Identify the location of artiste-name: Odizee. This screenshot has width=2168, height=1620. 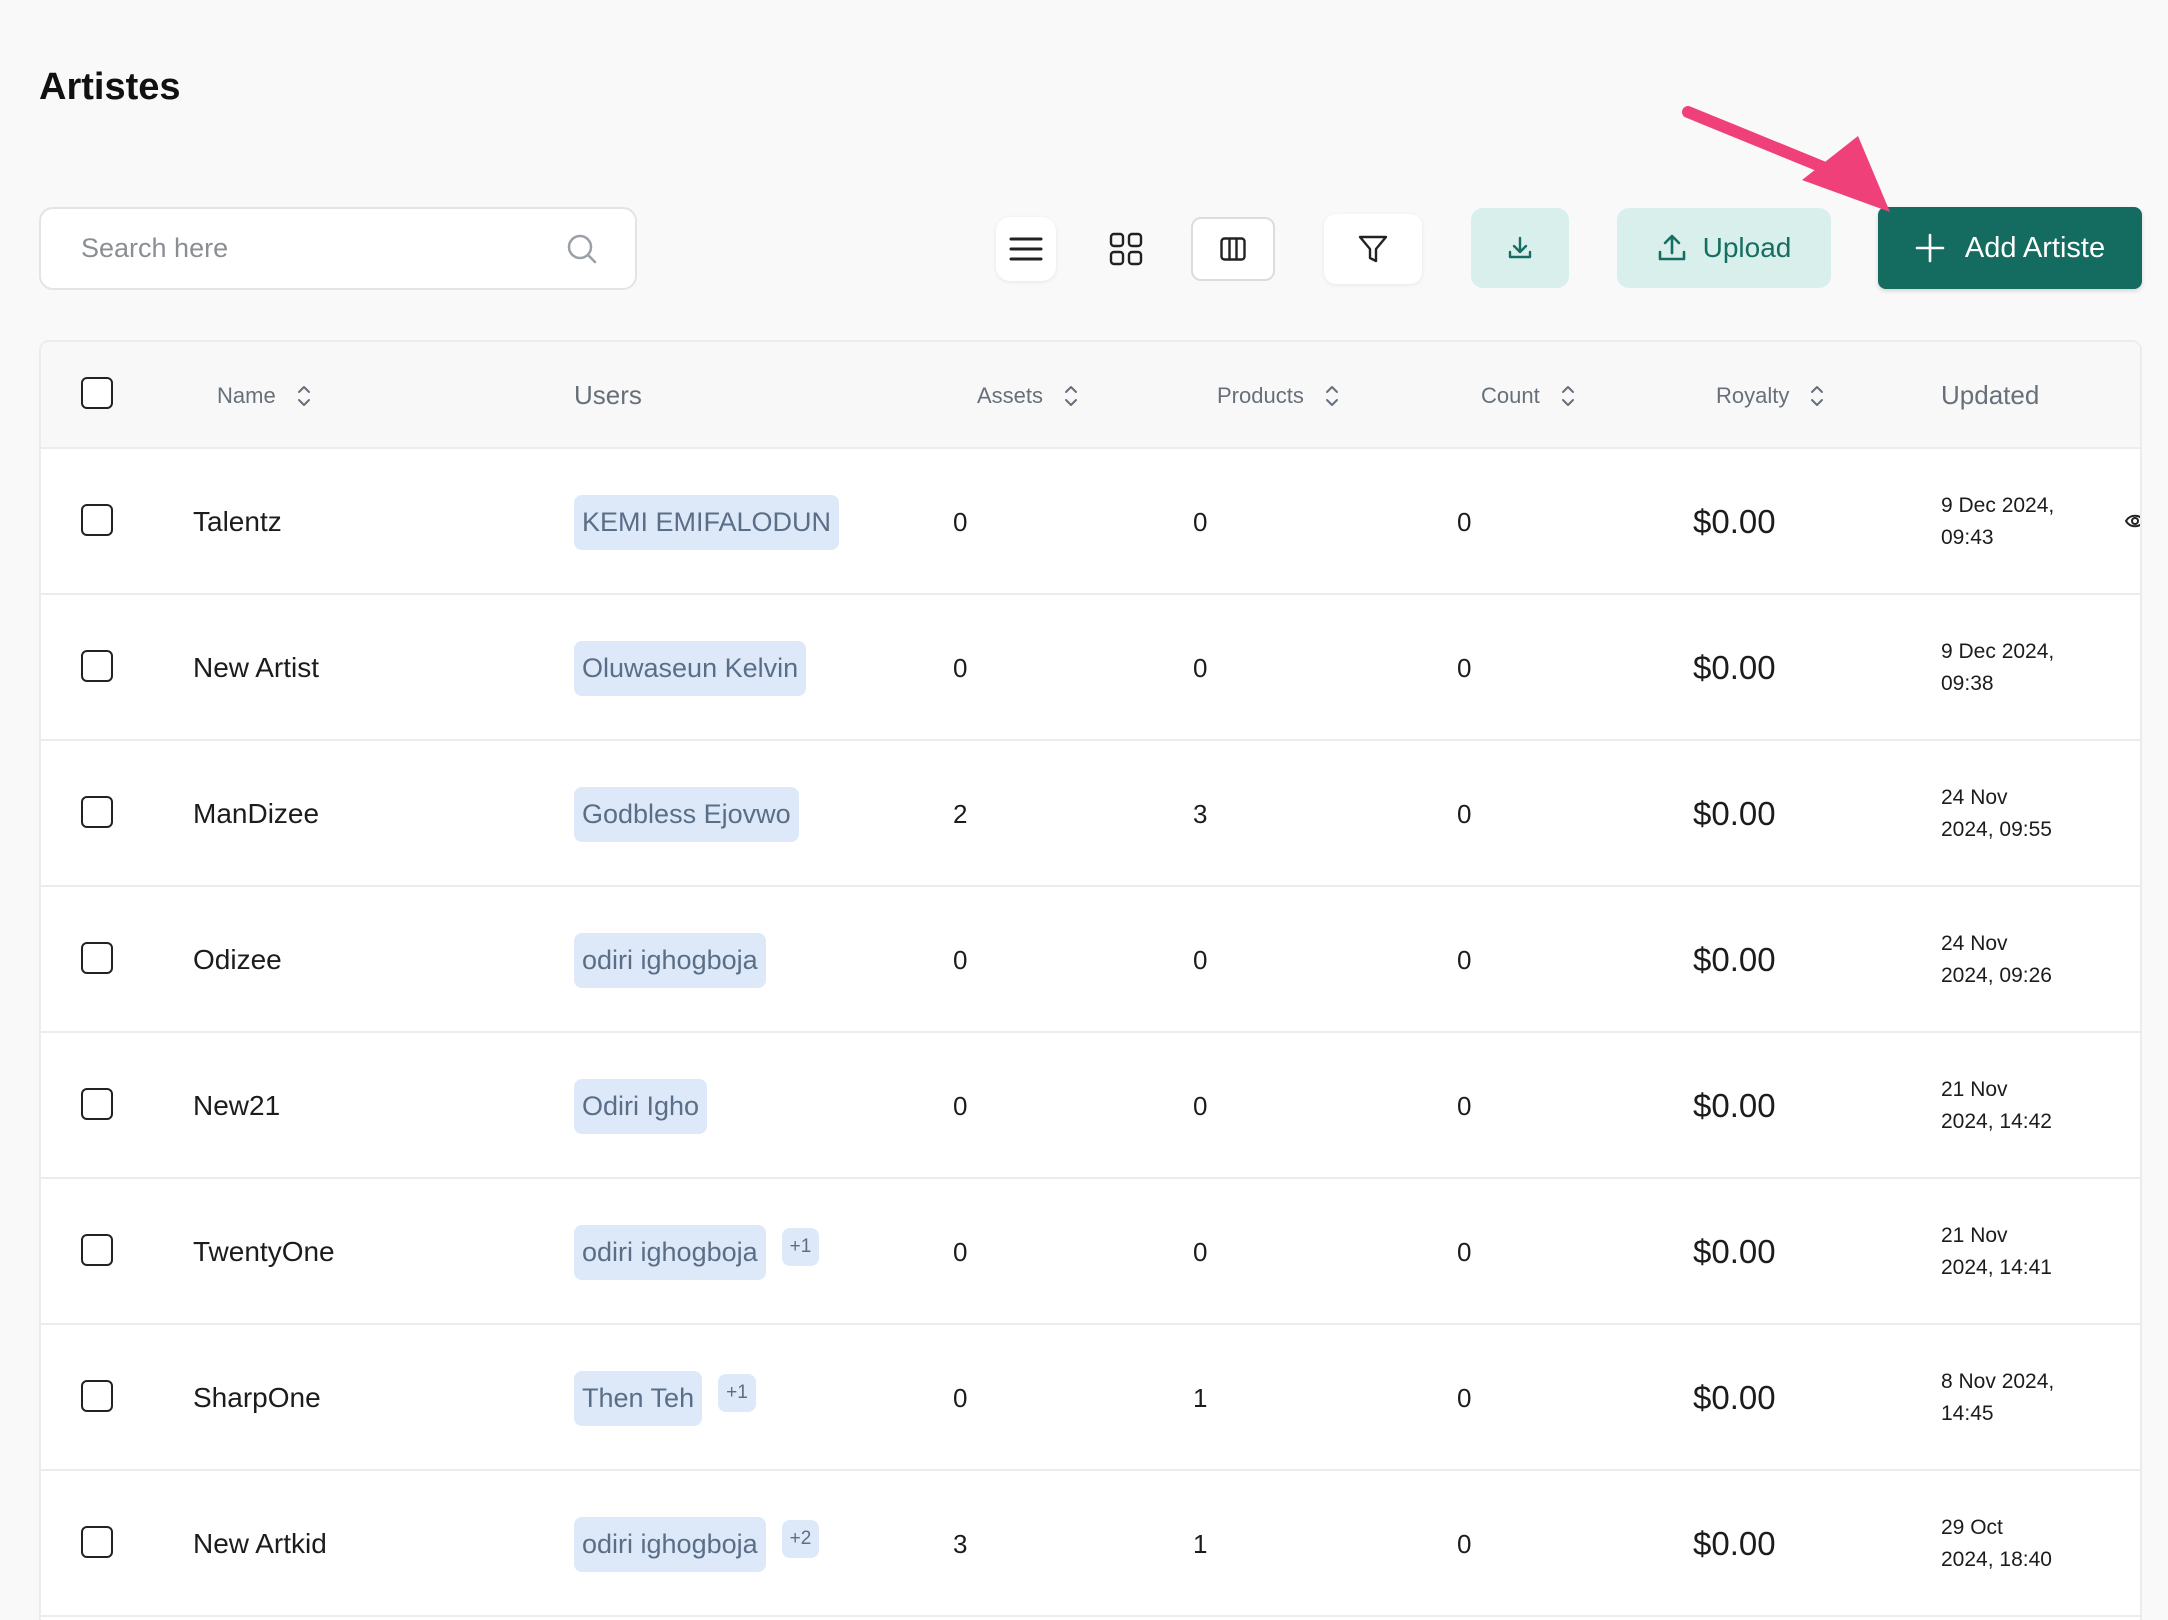
(237, 960).